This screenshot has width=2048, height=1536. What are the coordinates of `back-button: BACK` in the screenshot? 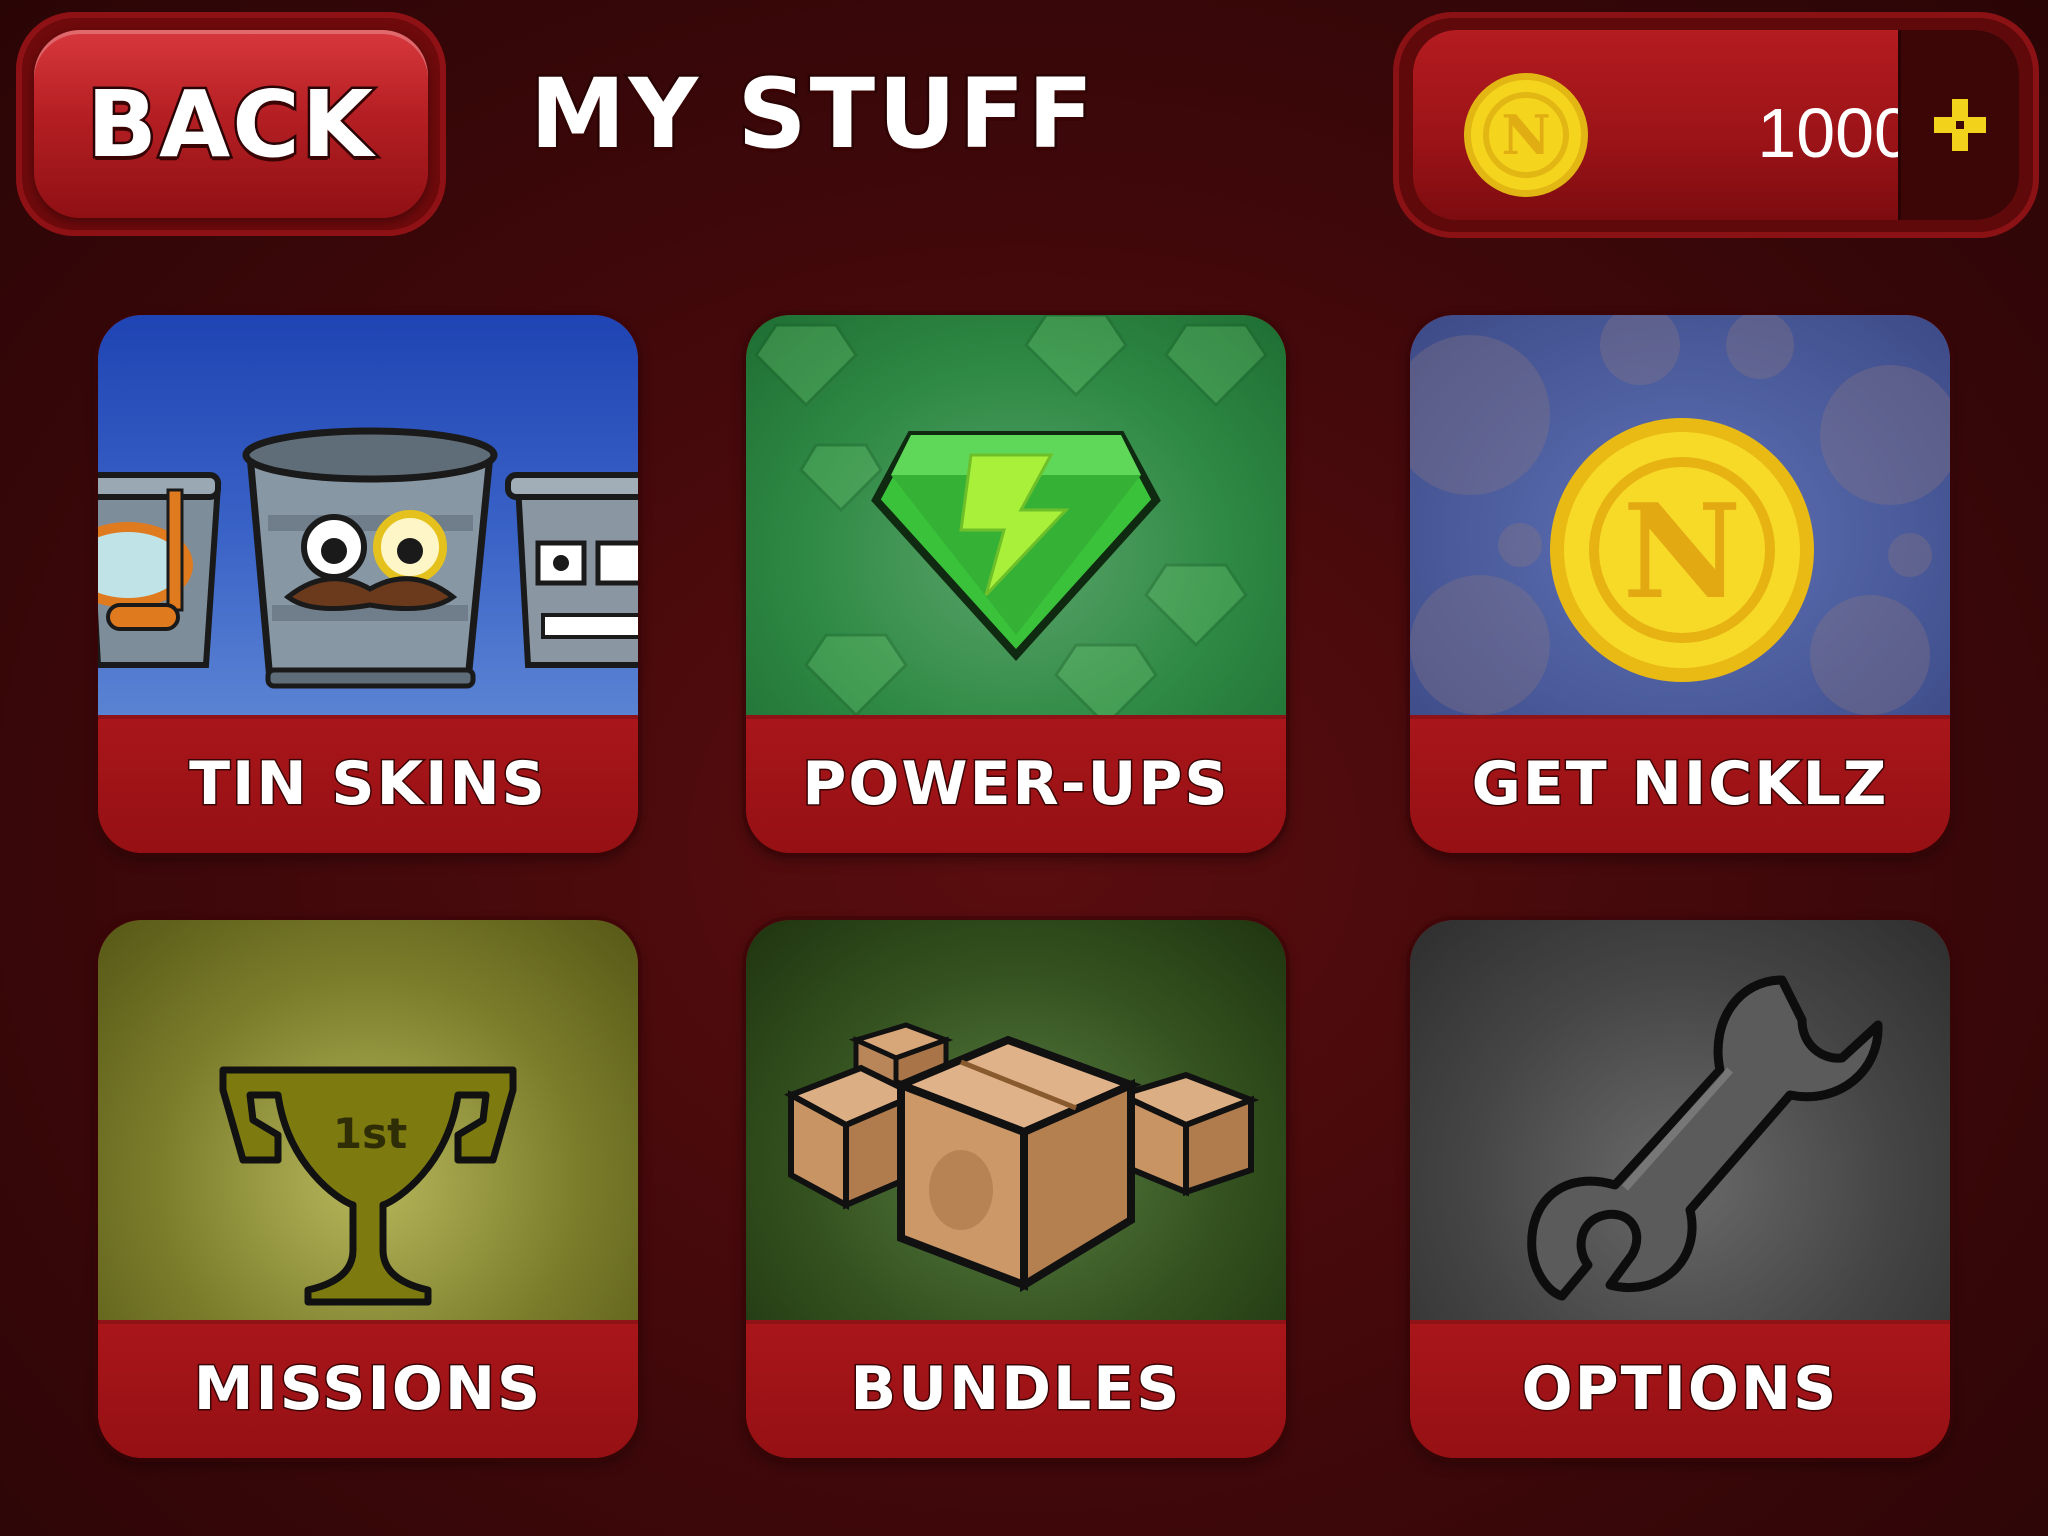 It's located at (231, 124).